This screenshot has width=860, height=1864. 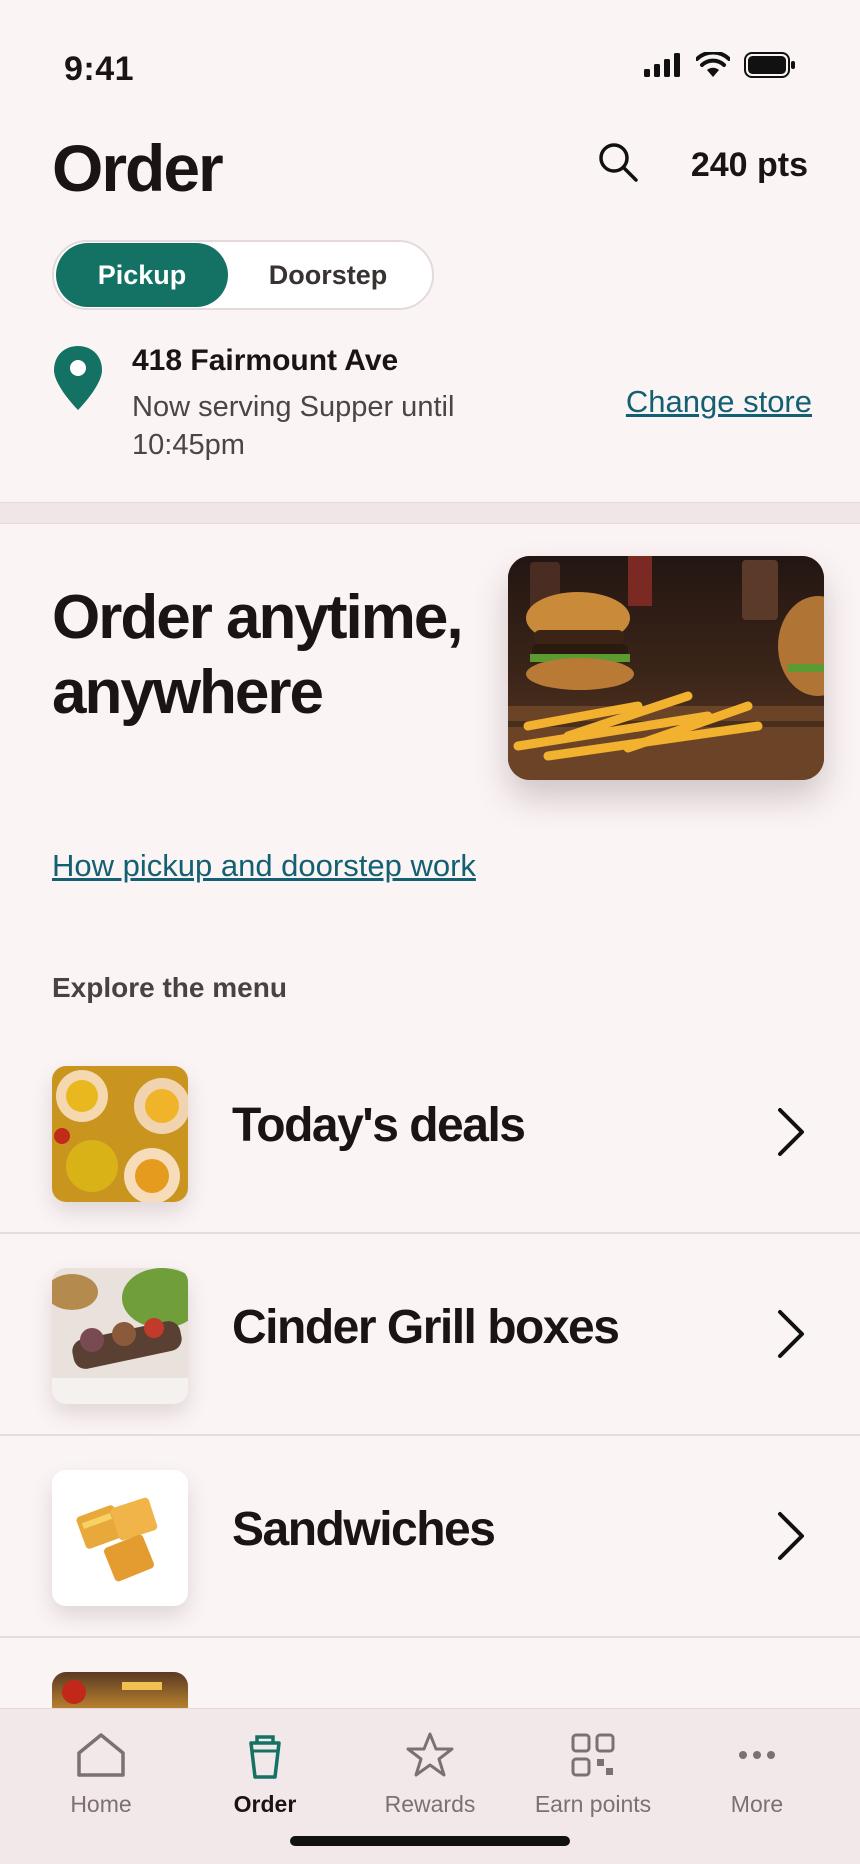 I want to click on fulfillment-toggle: Pickup Doorstep, so click(x=243, y=275).